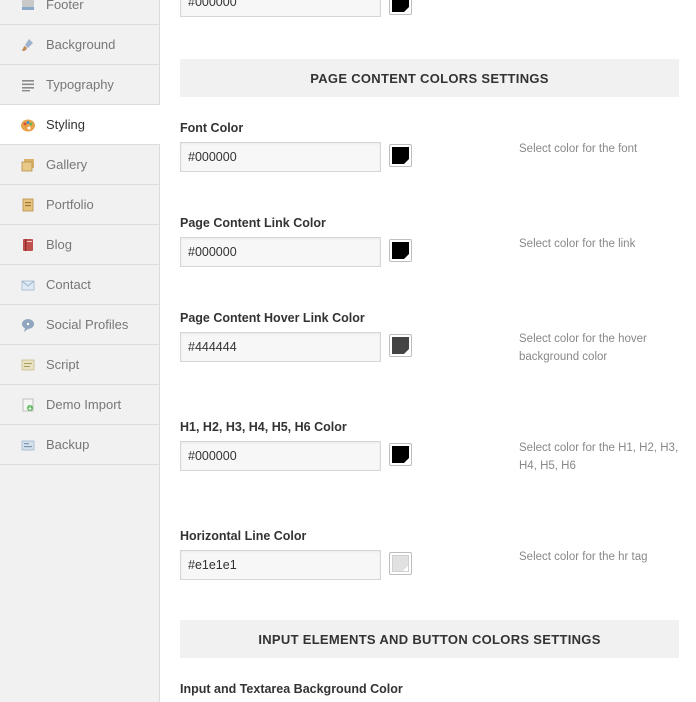  I want to click on sidebar-item-demo-import: Demo Import, so click(79, 405).